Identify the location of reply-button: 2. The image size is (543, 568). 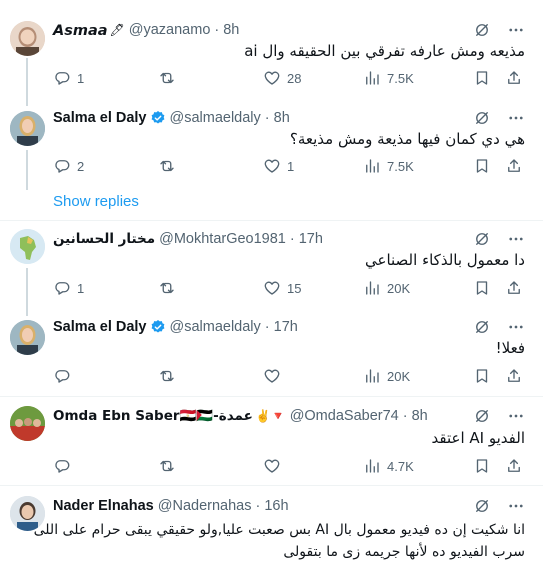
(68, 166).